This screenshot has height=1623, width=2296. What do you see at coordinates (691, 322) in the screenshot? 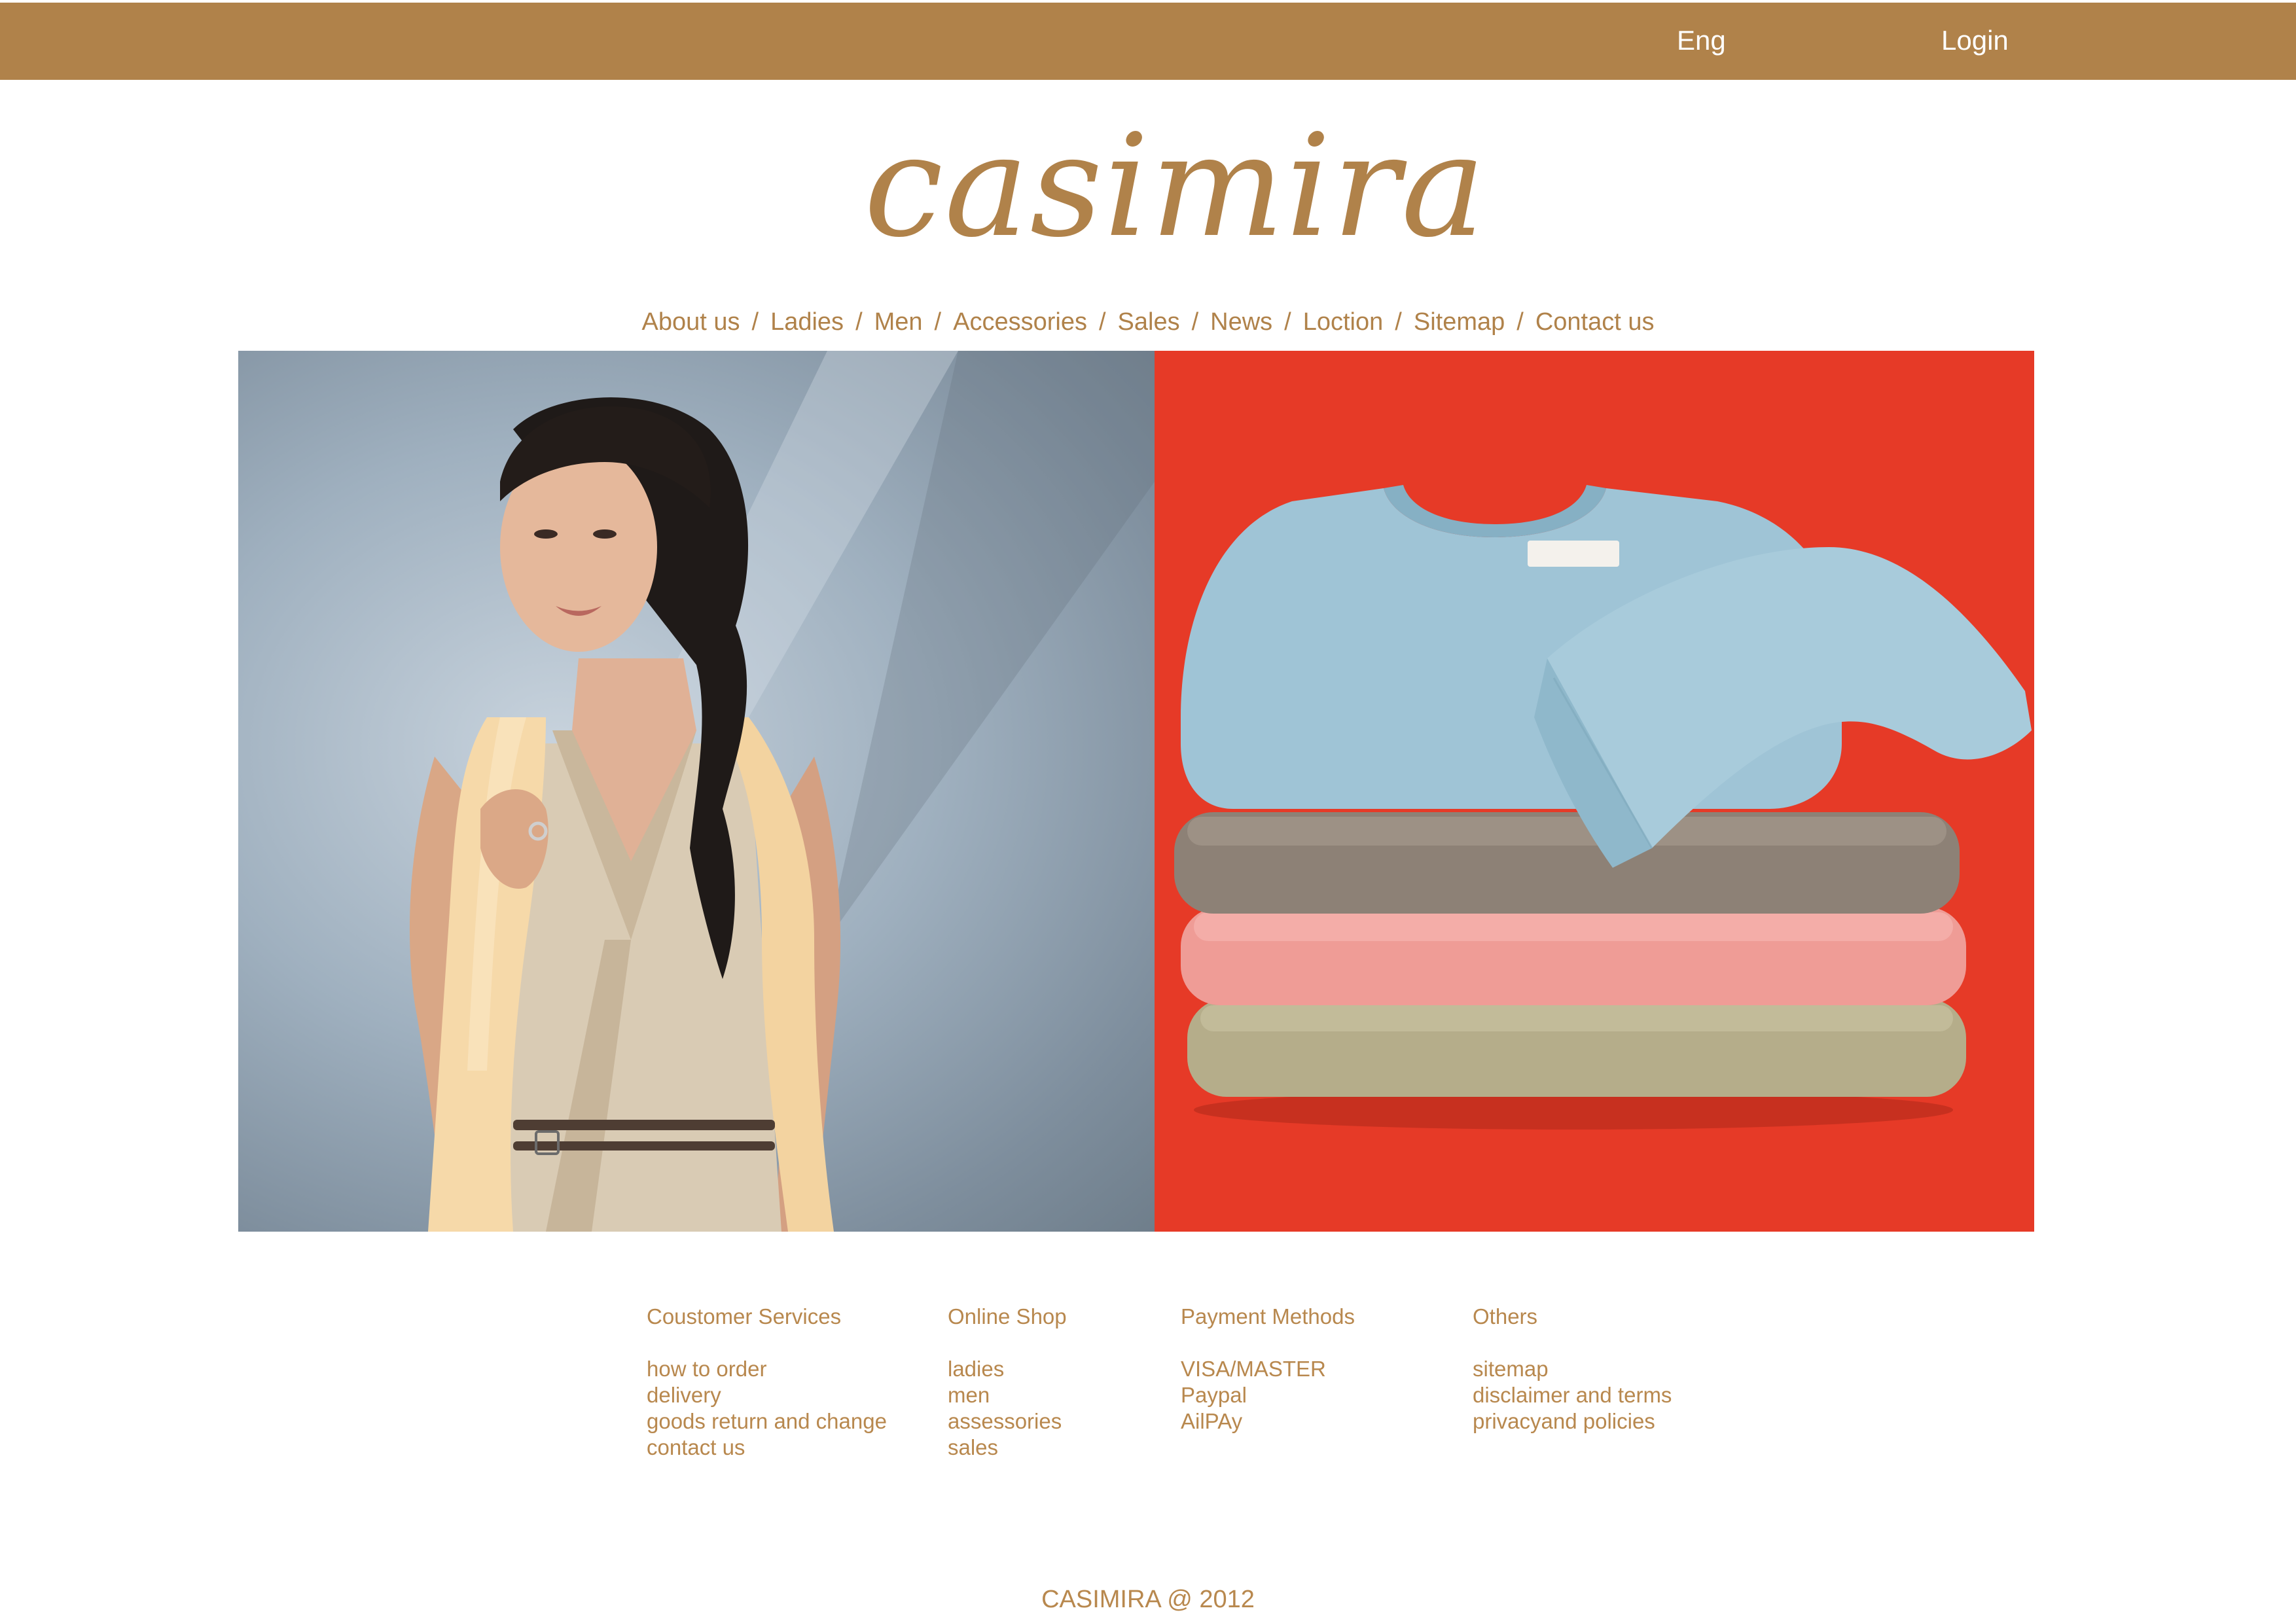
I see `nav-about-us: About us` at bounding box center [691, 322].